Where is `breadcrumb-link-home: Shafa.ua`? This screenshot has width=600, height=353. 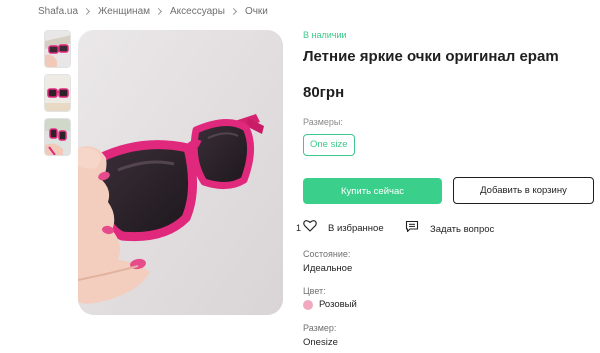
breadcrumb-link-home: Shafa.ua is located at coordinates (58, 11).